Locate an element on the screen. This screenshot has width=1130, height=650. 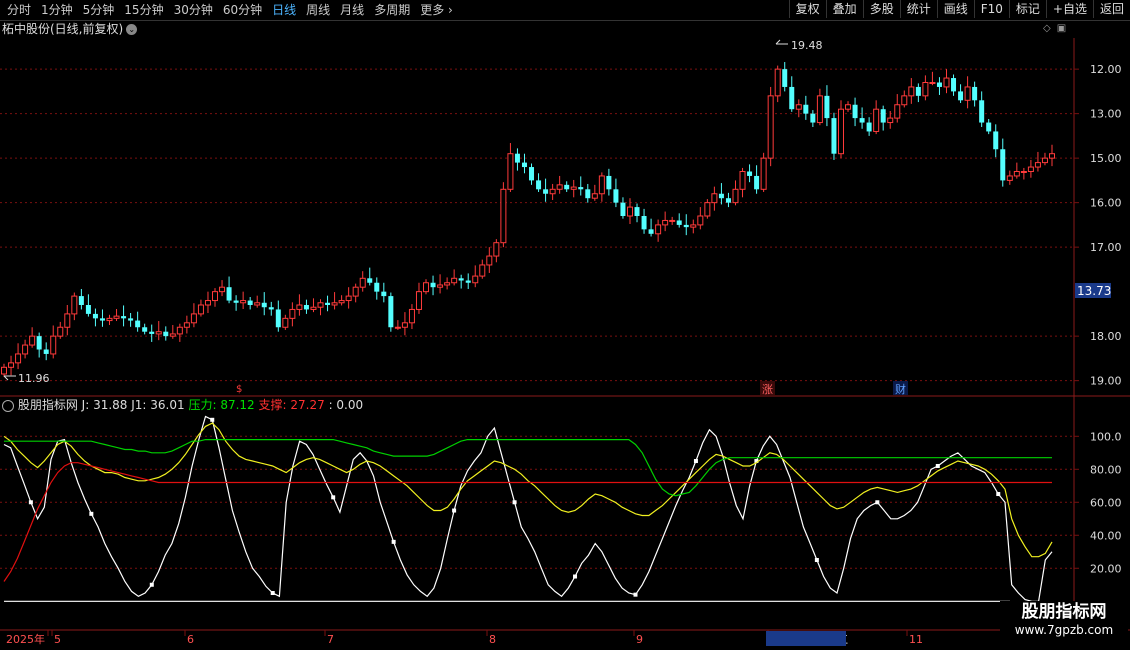
price-tick-label: 15.00 is located at coordinates (1106, 158).